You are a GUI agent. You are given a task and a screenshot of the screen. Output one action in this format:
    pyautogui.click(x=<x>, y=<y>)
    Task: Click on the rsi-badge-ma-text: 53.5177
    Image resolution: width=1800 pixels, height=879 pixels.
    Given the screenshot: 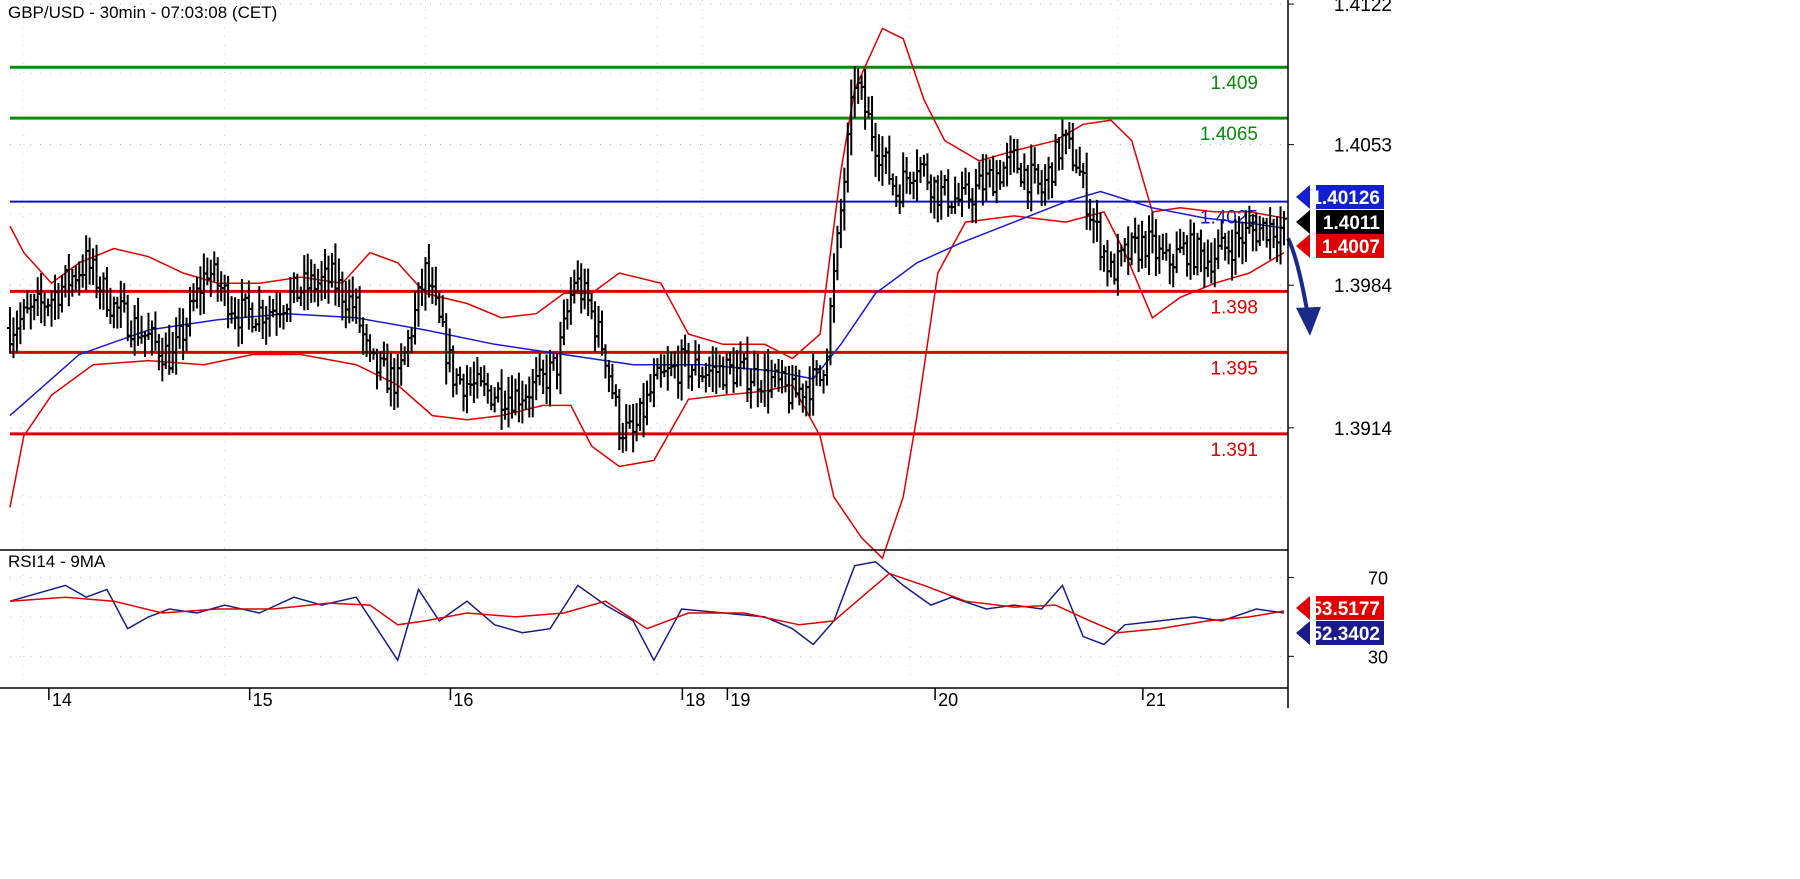 What is the action you would take?
    pyautogui.click(x=1345, y=609)
    